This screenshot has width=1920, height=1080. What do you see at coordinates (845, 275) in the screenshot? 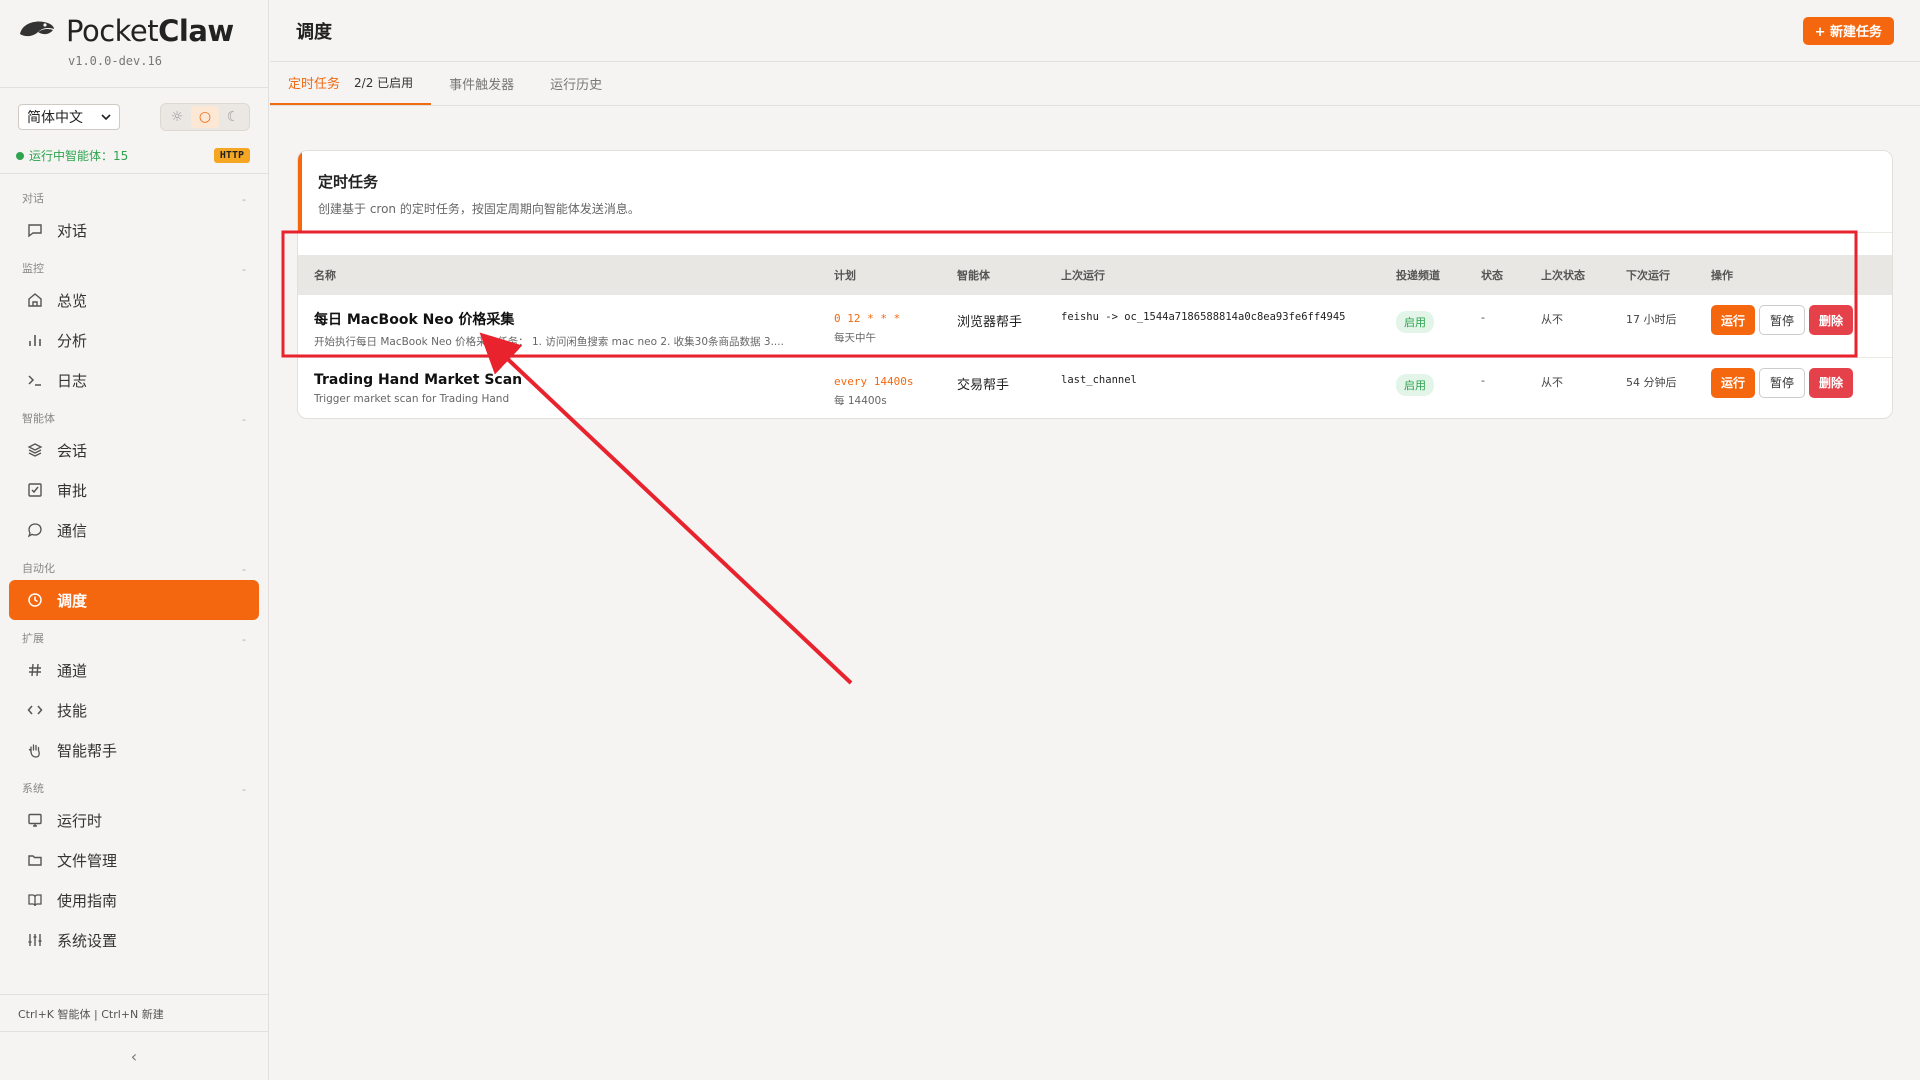
I see `column-header: 计划` at bounding box center [845, 275].